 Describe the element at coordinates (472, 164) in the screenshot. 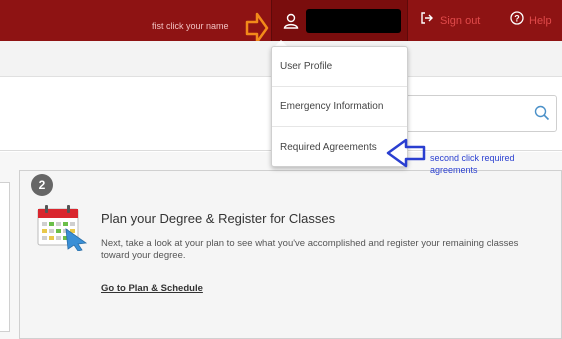

I see `annotation-second-click: second click required agreements` at that location.